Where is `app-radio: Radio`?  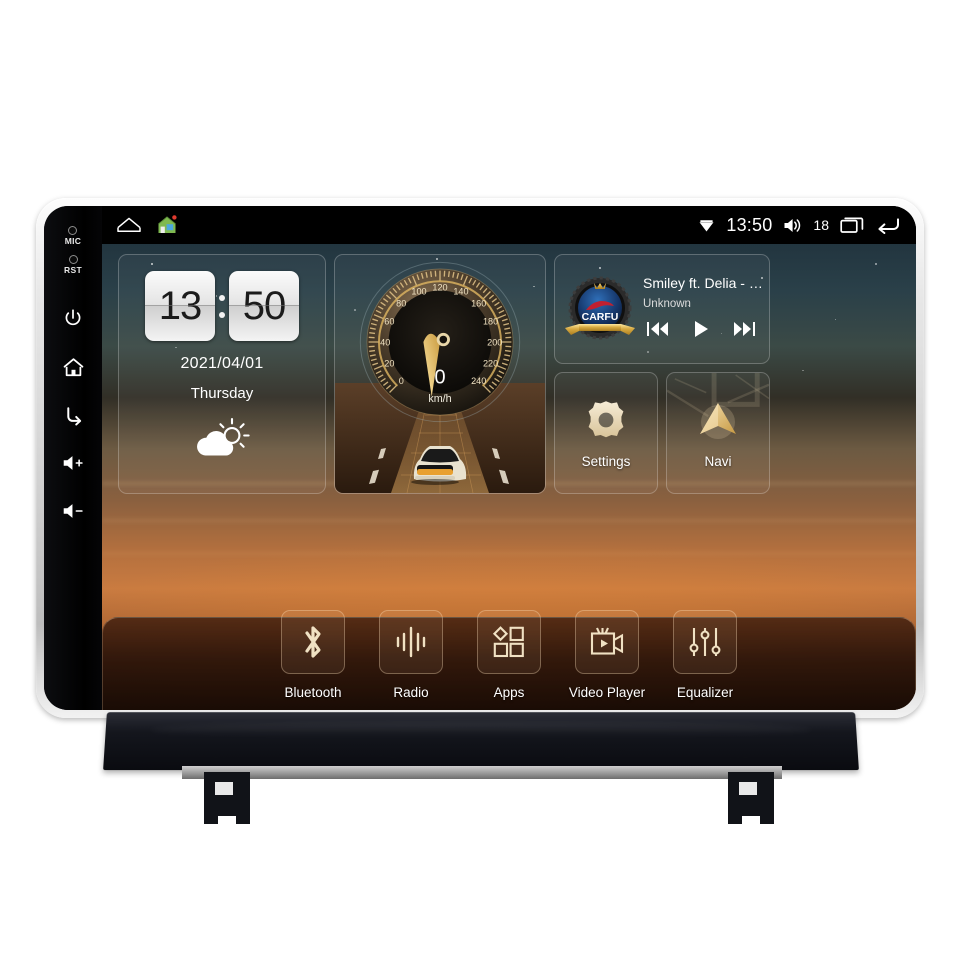
app-radio: Radio is located at coordinates (411, 655).